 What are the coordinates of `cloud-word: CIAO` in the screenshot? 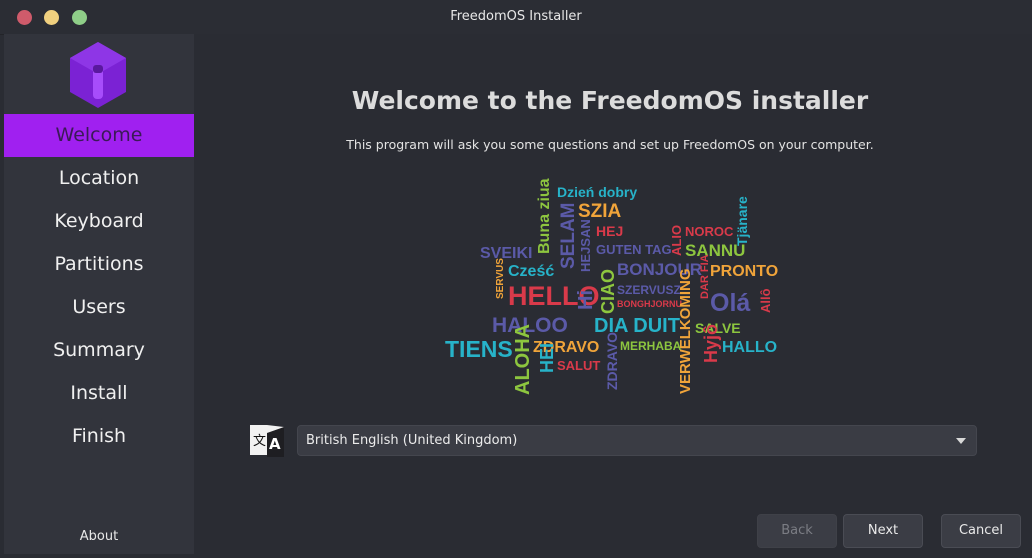 It's located at (608, 291).